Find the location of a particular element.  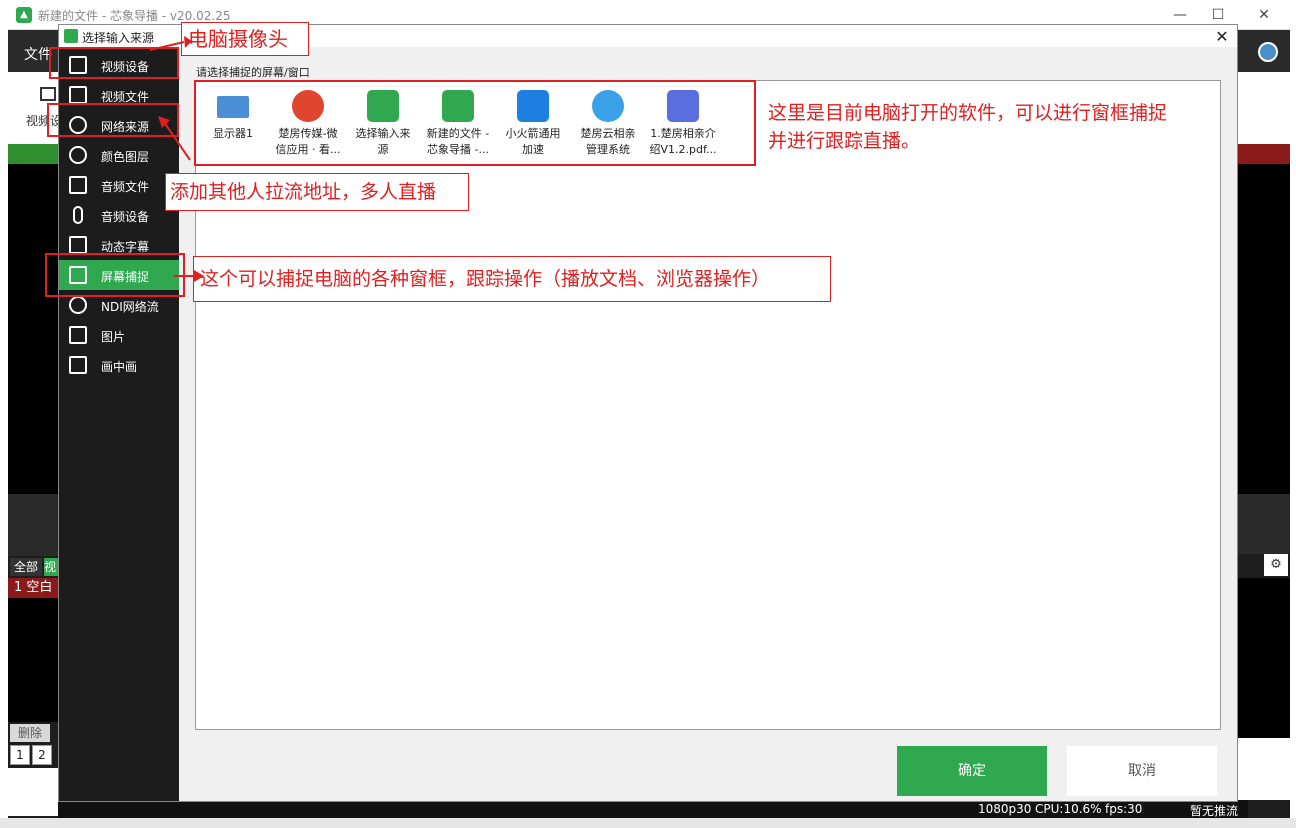

capture-prompt: 请选择捕捉的屏幕/窗口 is located at coordinates (253, 72).